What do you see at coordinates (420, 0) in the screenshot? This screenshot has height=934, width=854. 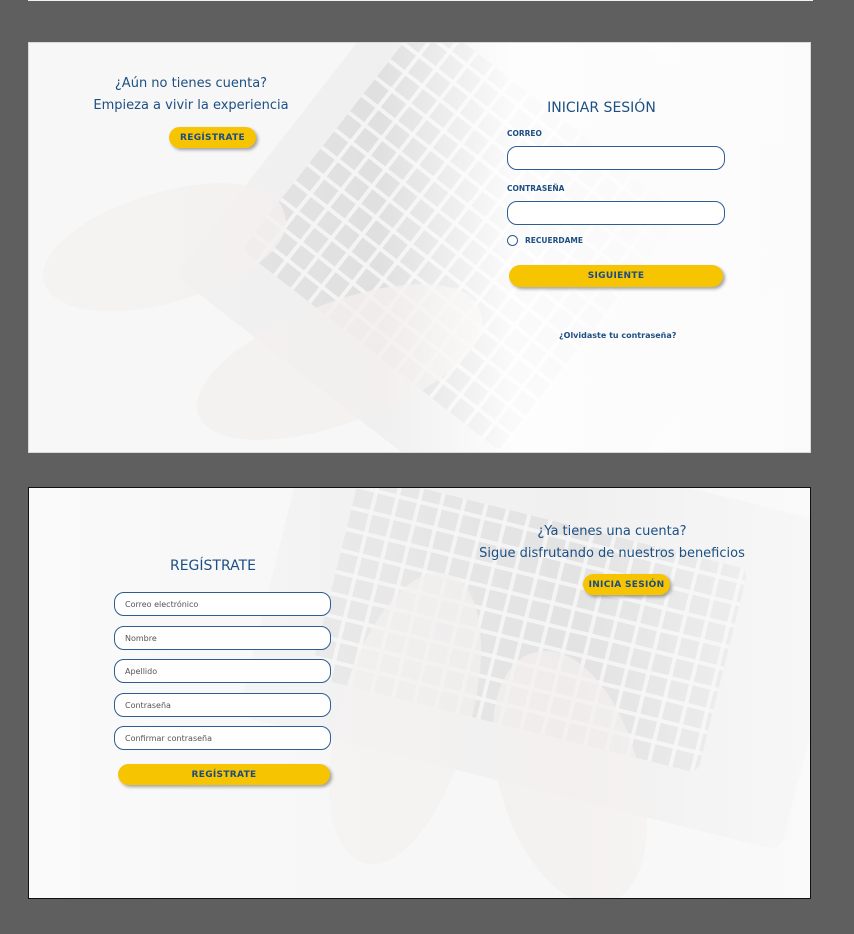 I see `top-divider` at bounding box center [420, 0].